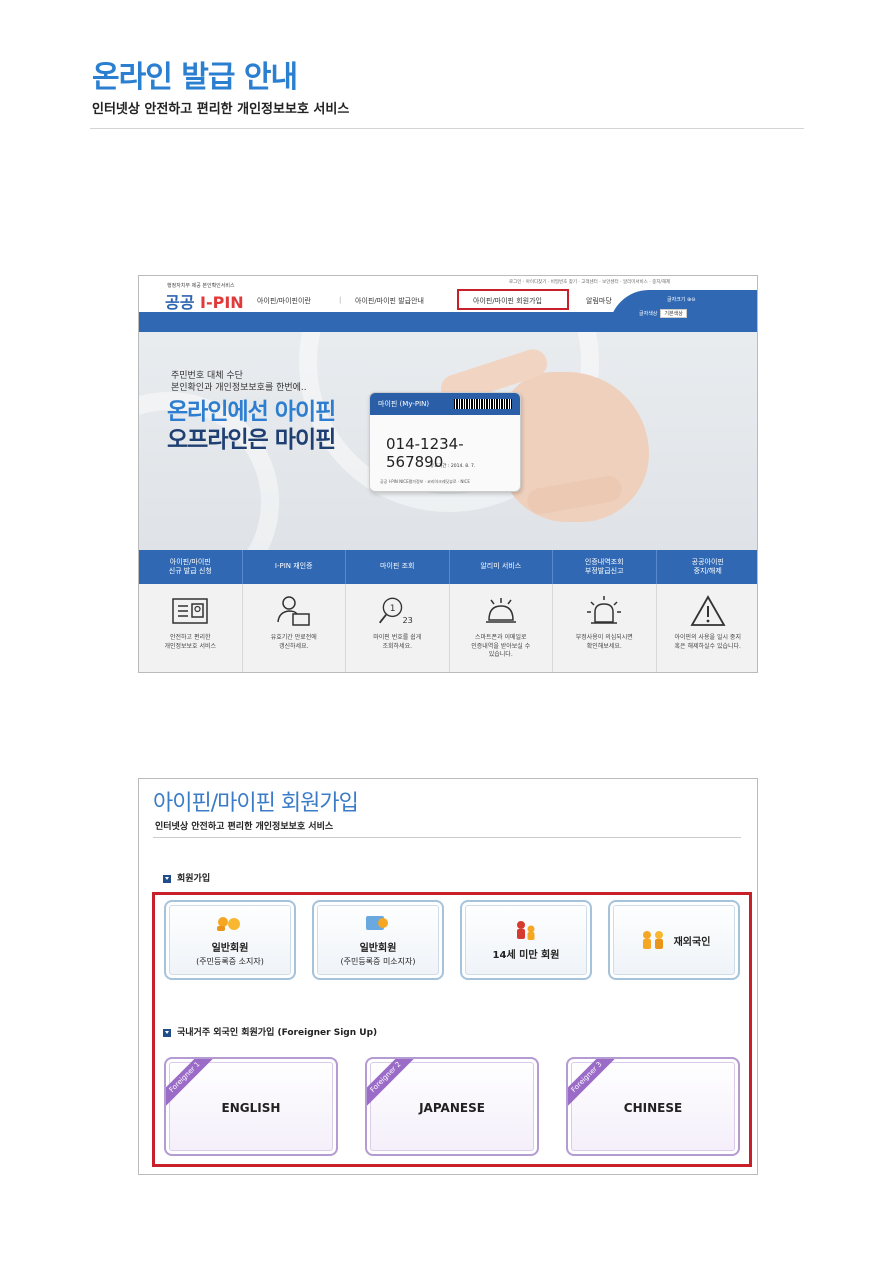  What do you see at coordinates (708, 610) in the screenshot?
I see `warning-icon` at bounding box center [708, 610].